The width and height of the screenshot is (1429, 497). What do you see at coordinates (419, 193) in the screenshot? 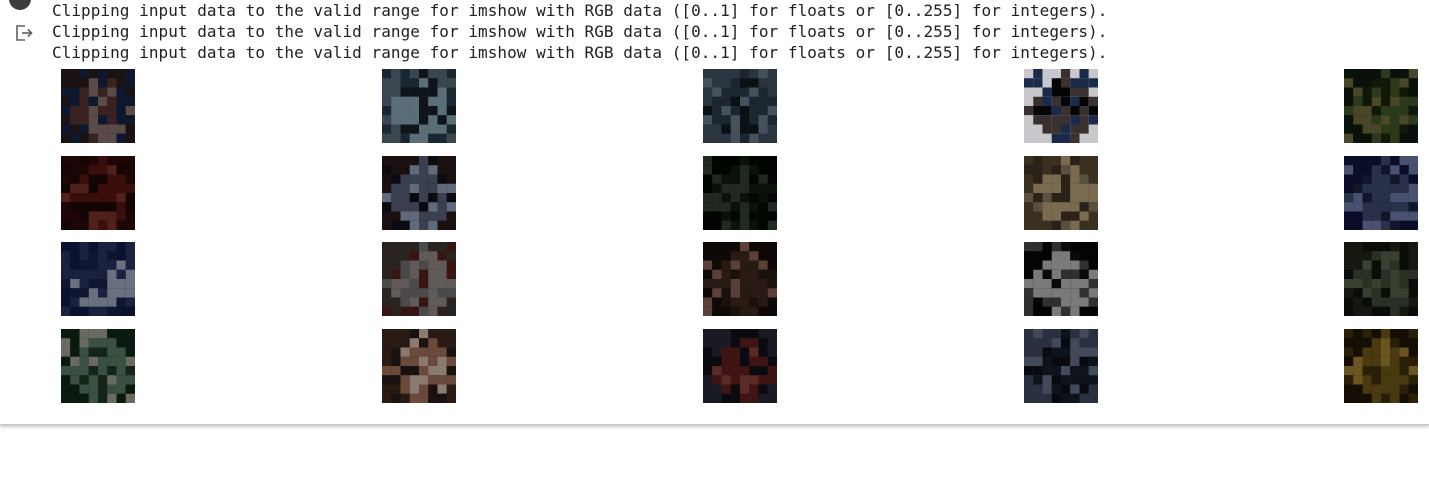
I see `image-thumbnail-car` at bounding box center [419, 193].